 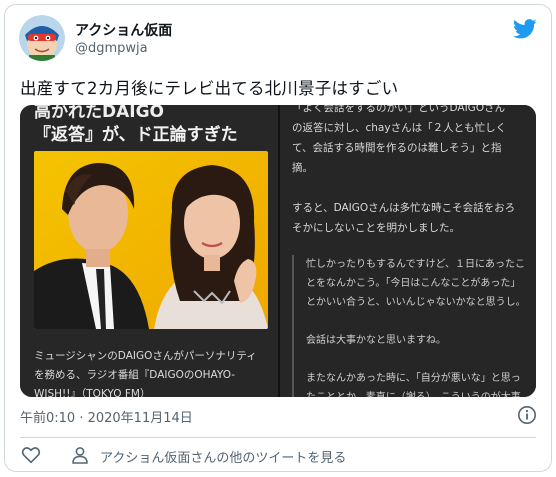 I want to click on media-right-line: 摘。, so click(x=302, y=168).